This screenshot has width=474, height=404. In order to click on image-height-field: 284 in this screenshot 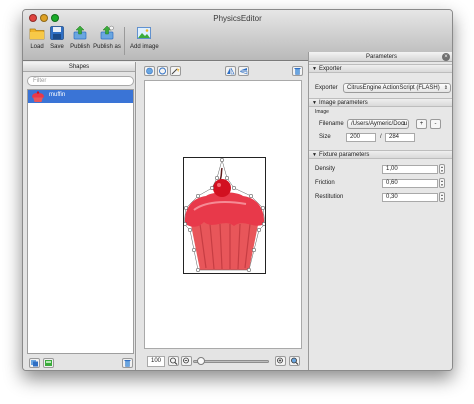, I will do `click(400, 137)`.